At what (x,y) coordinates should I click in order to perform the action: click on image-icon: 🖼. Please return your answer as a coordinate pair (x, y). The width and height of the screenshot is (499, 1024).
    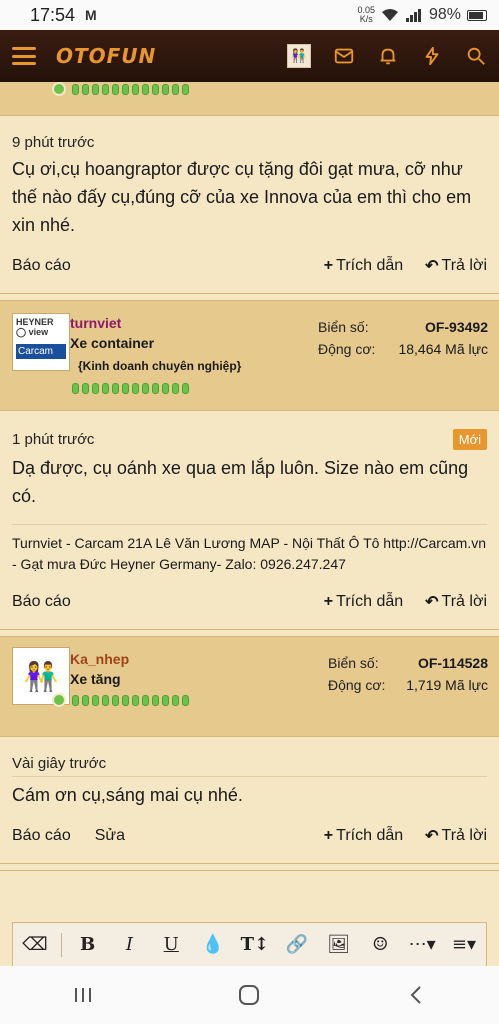
    Looking at the image, I should click on (339, 945).